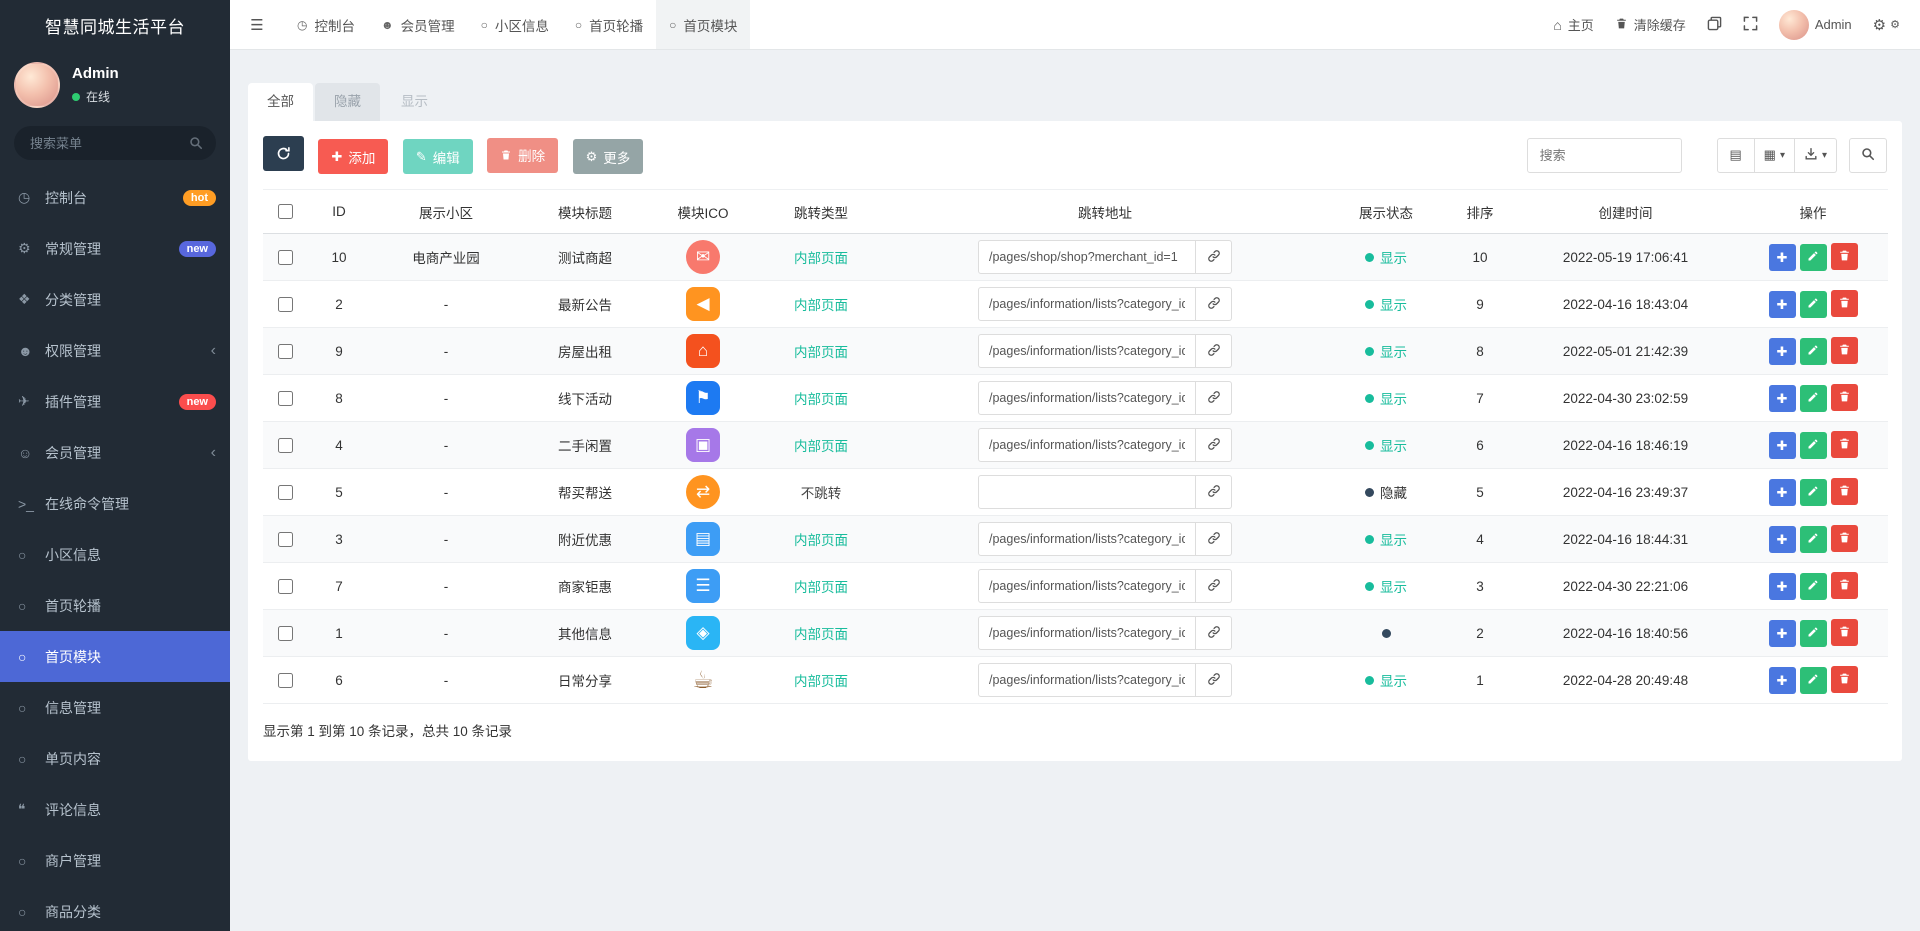 This screenshot has height=931, width=1920. What do you see at coordinates (1868, 155) in the screenshot?
I see `toggle-search-button` at bounding box center [1868, 155].